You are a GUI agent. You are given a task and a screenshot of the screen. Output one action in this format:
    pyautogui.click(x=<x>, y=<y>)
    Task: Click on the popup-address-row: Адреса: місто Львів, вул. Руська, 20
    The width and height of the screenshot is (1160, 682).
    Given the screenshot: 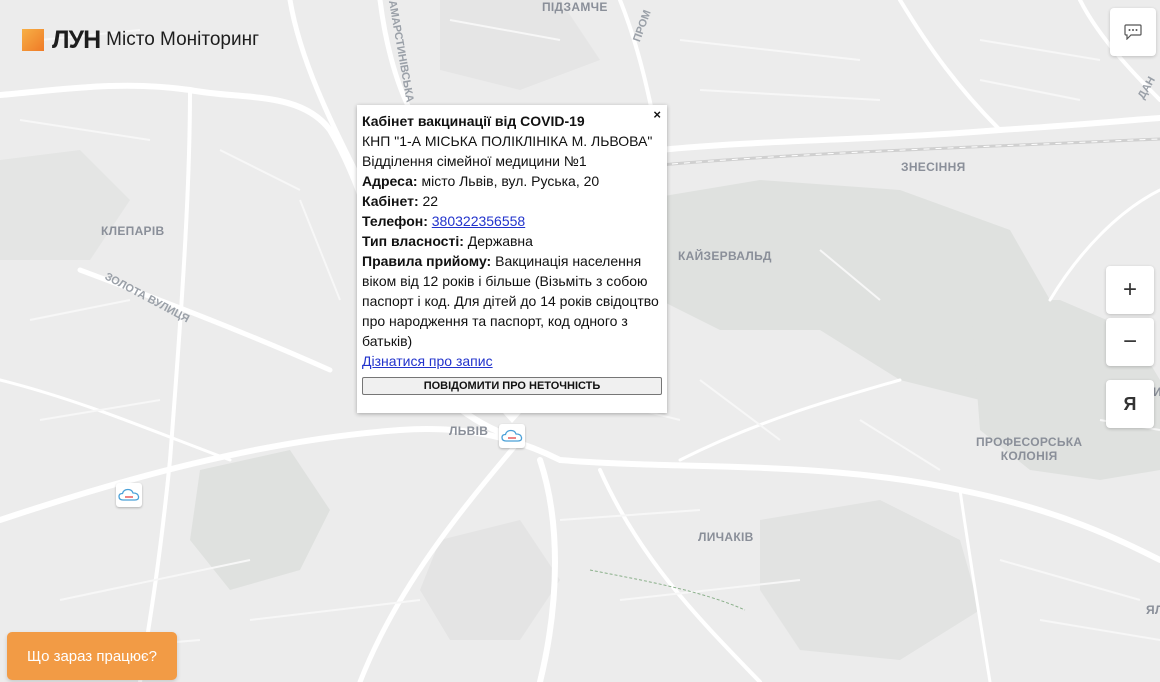 What is the action you would take?
    pyautogui.click(x=512, y=181)
    